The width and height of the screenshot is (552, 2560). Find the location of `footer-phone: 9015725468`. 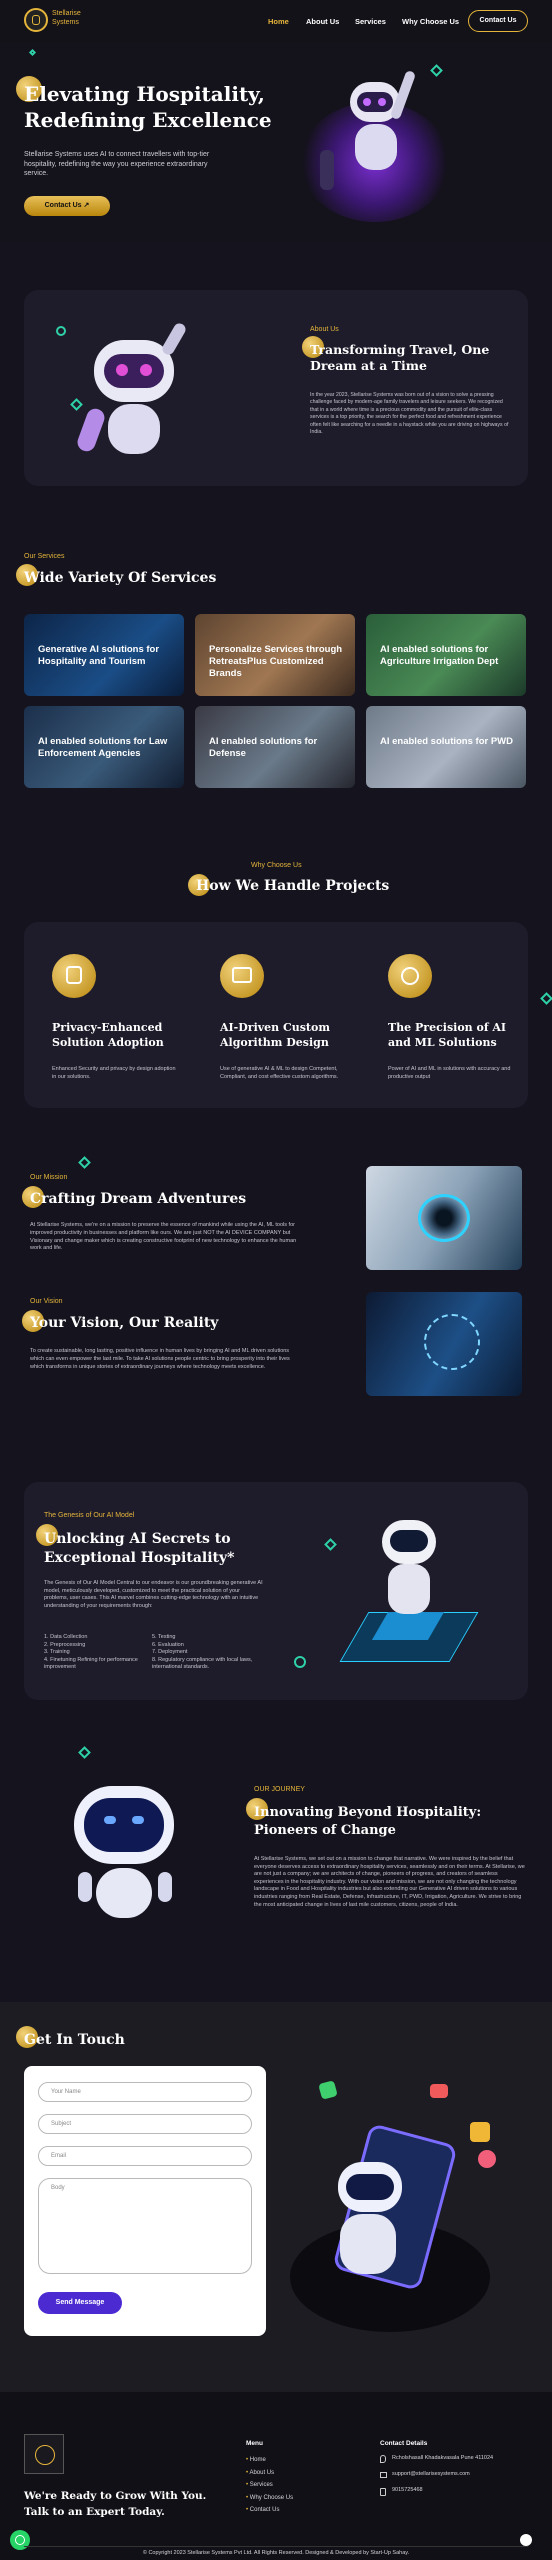

footer-phone: 9015725468 is located at coordinates (407, 2490).